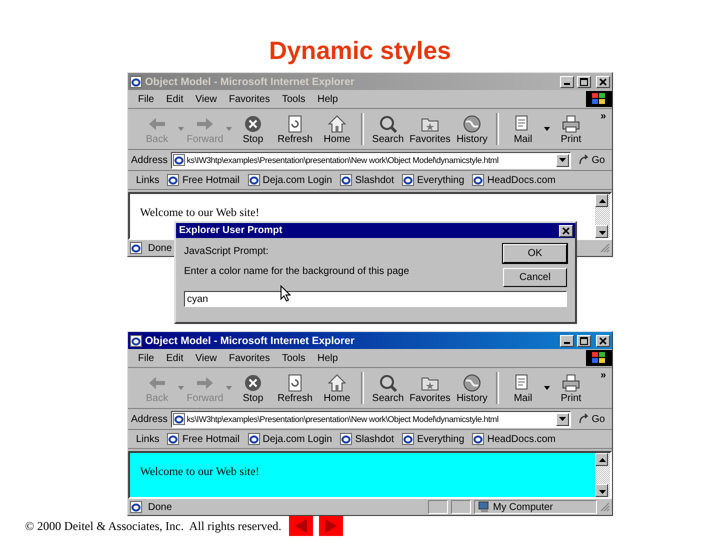 This screenshot has width=720, height=540. I want to click on right-triangle-icon, so click(331, 526).